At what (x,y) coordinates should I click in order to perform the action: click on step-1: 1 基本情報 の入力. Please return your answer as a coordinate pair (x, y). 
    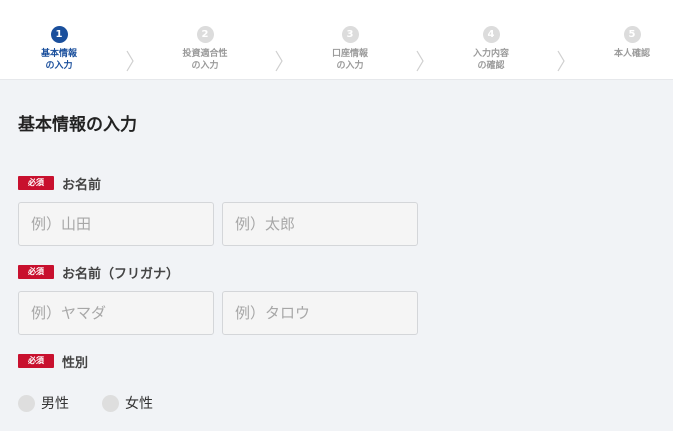
    Looking at the image, I should click on (59, 49).